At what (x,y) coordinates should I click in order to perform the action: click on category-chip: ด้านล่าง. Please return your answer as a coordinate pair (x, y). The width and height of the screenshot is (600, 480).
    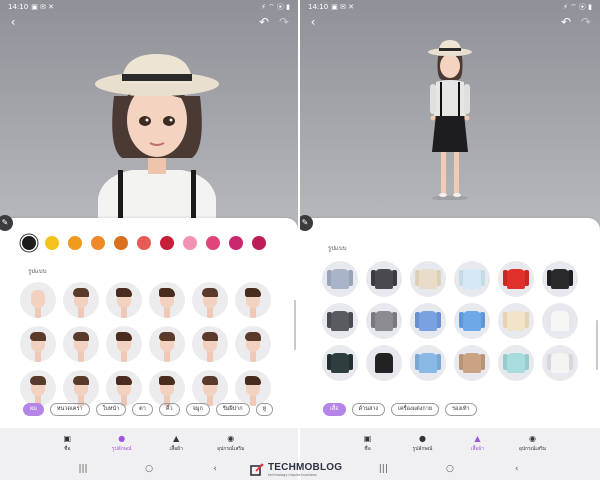
    Looking at the image, I should click on (368, 409).